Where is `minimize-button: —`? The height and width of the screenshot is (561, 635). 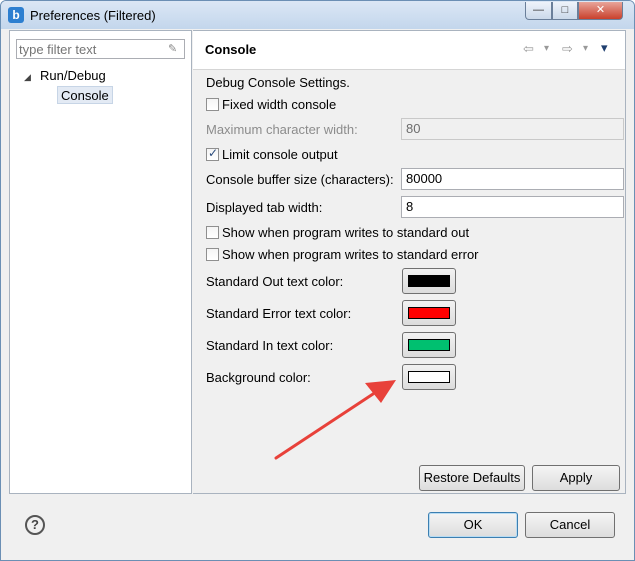 minimize-button: — is located at coordinates (538, 11).